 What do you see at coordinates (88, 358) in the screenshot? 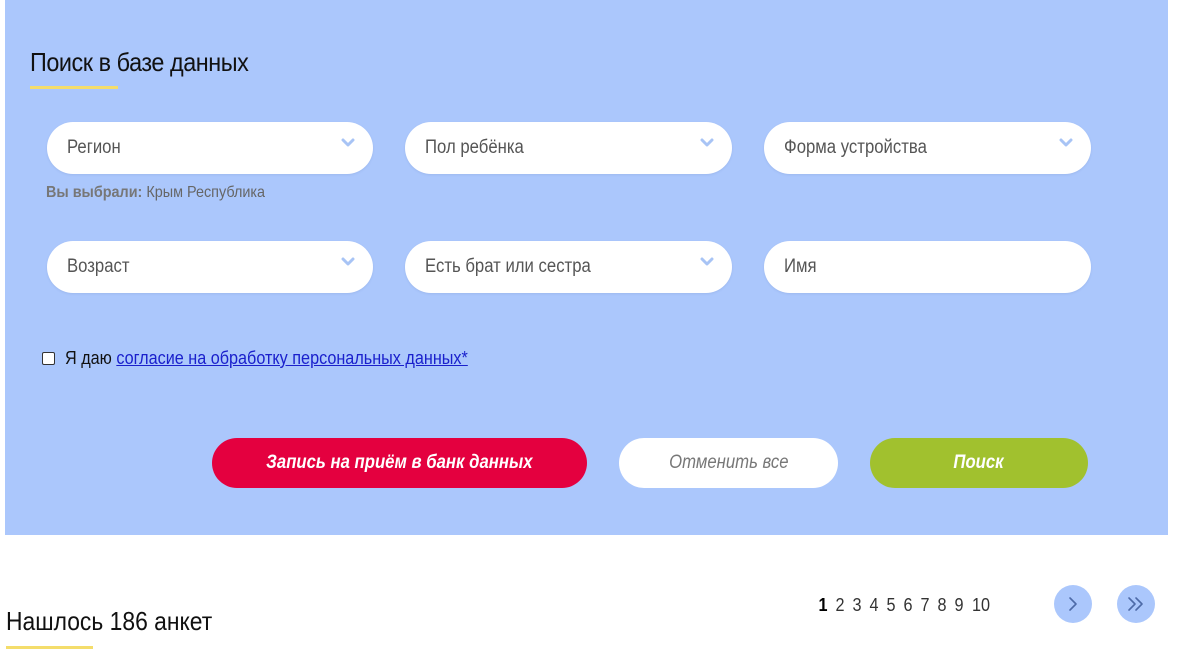
I see `consent-prefix: Я даю` at bounding box center [88, 358].